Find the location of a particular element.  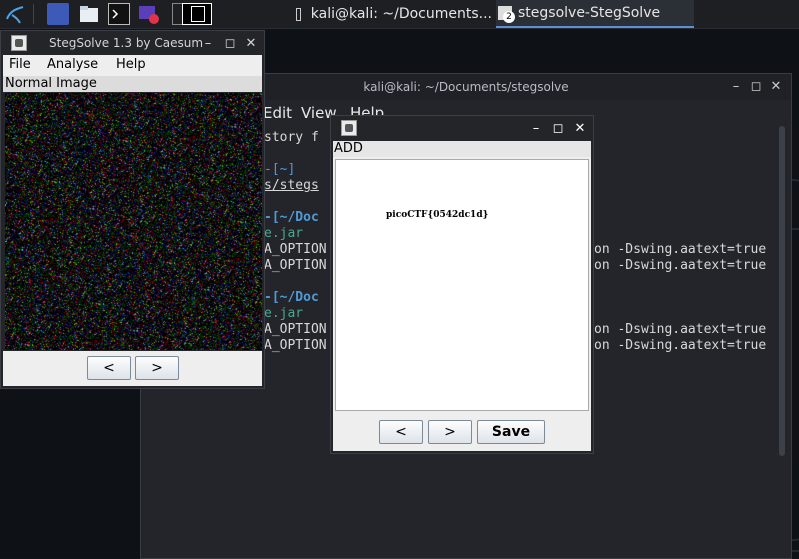

java-task-icon: 2 is located at coordinates (506, 14).